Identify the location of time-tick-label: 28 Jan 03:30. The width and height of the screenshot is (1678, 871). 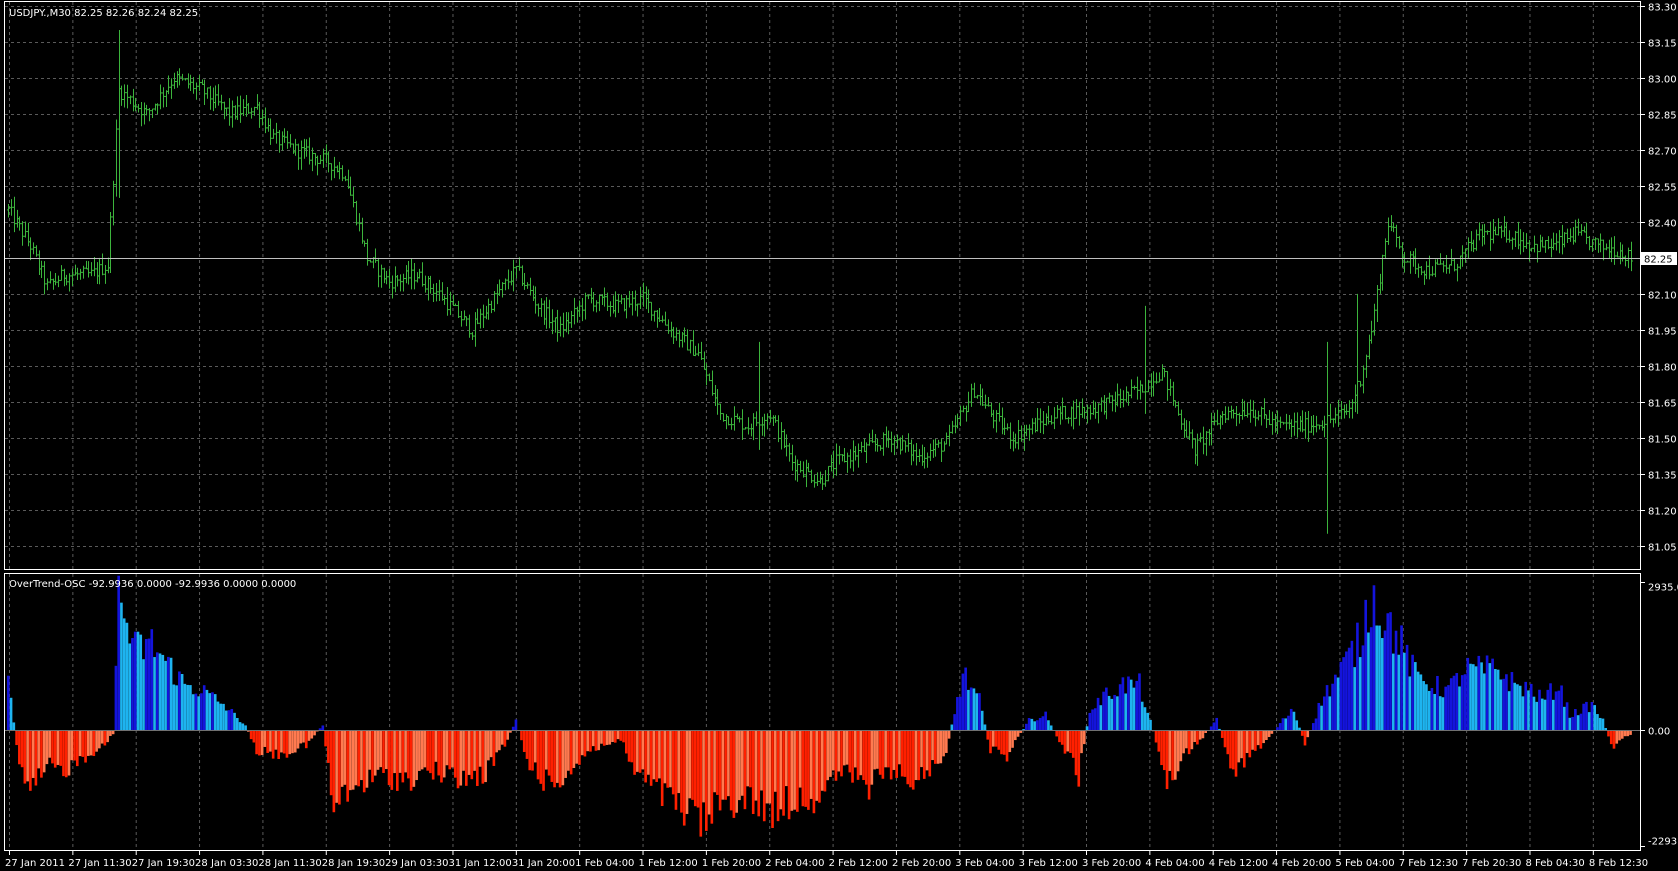
(226, 863).